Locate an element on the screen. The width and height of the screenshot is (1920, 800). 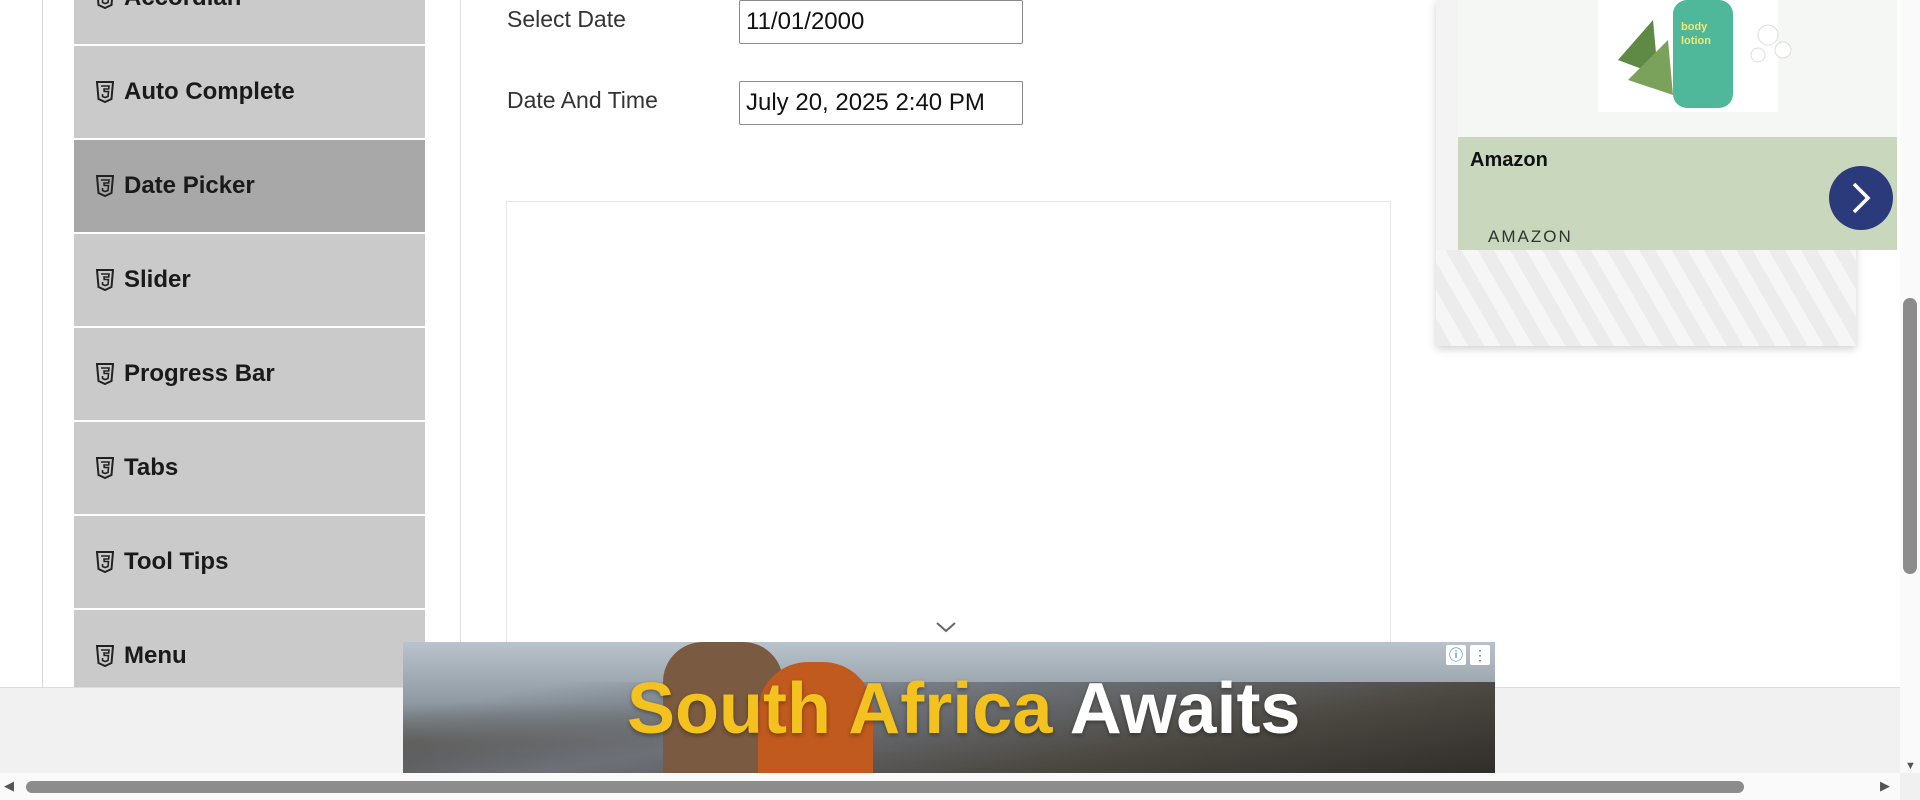
sidebar-item-date-picker: Date Picker is located at coordinates (249, 187).